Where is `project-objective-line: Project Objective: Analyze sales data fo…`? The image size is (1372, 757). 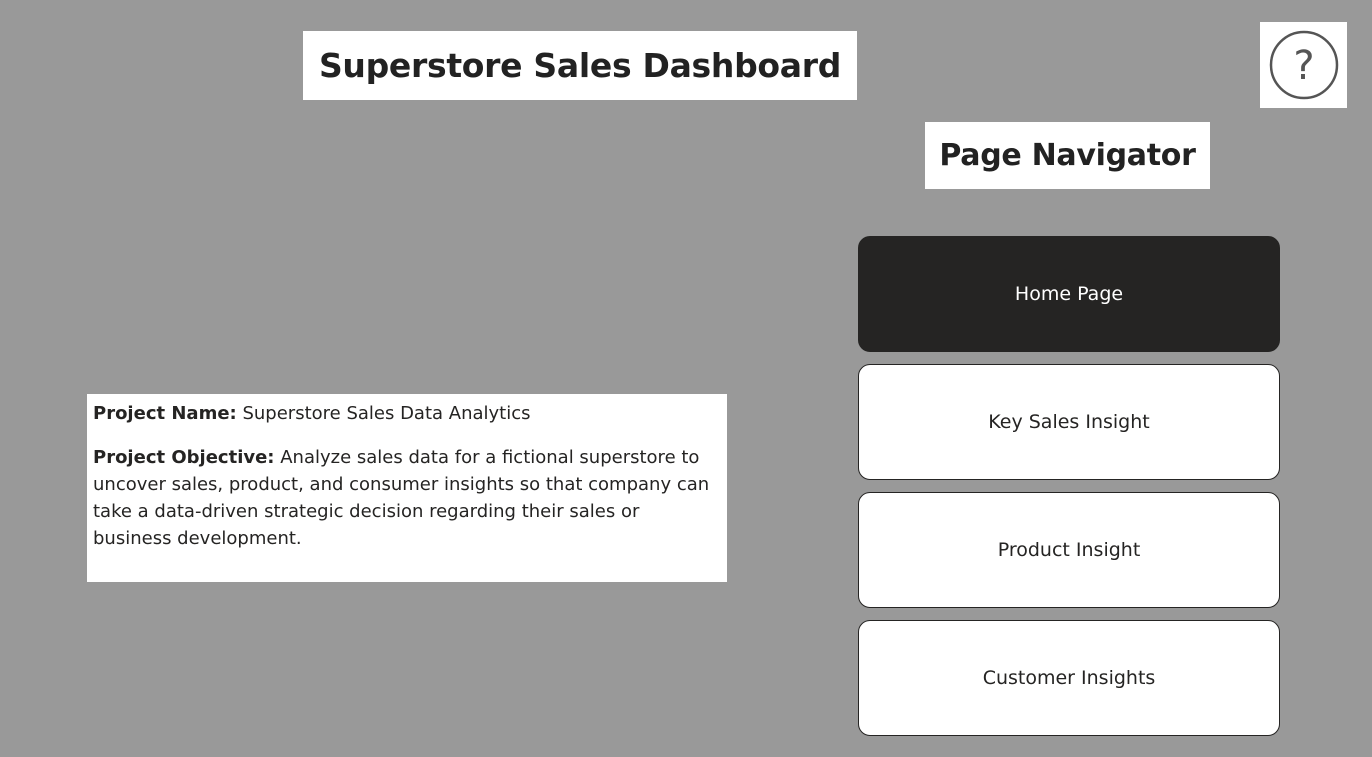 project-objective-line: Project Objective: Analyze sales data fo… is located at coordinates (407, 498).